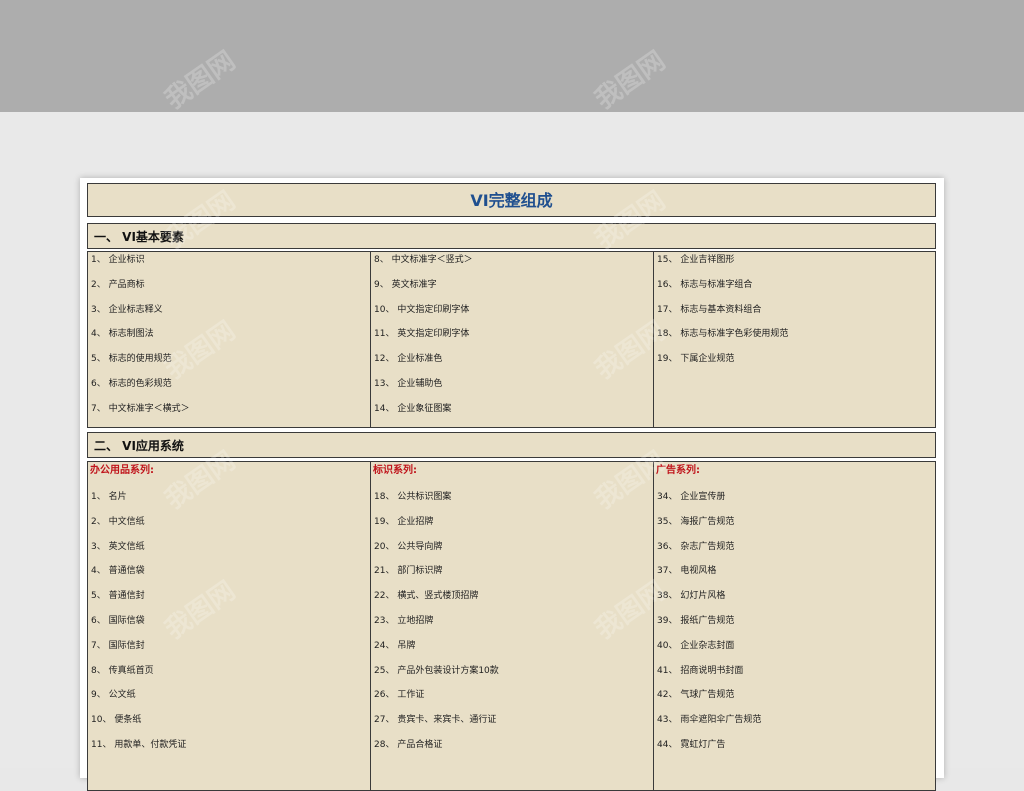  What do you see at coordinates (395, 645) in the screenshot?
I see `list-item: 24、 吊牌` at bounding box center [395, 645].